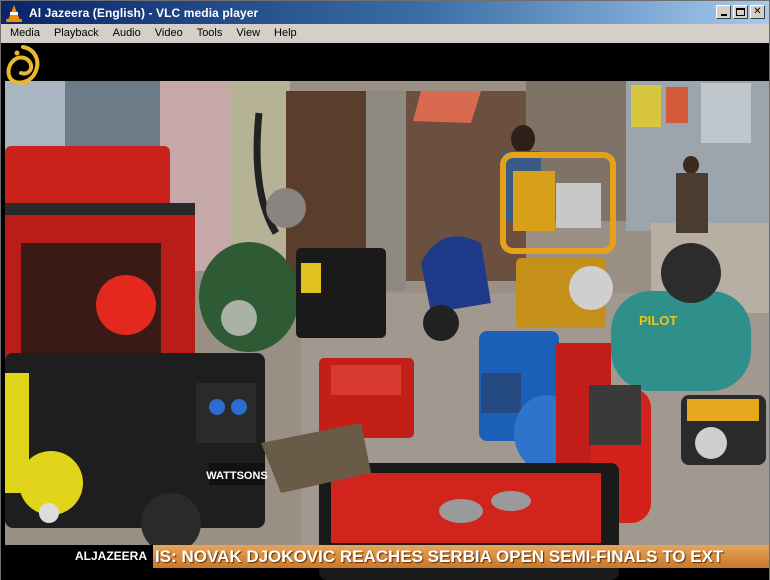  Describe the element at coordinates (210, 33) in the screenshot. I see `menu-tools: Tools` at that location.